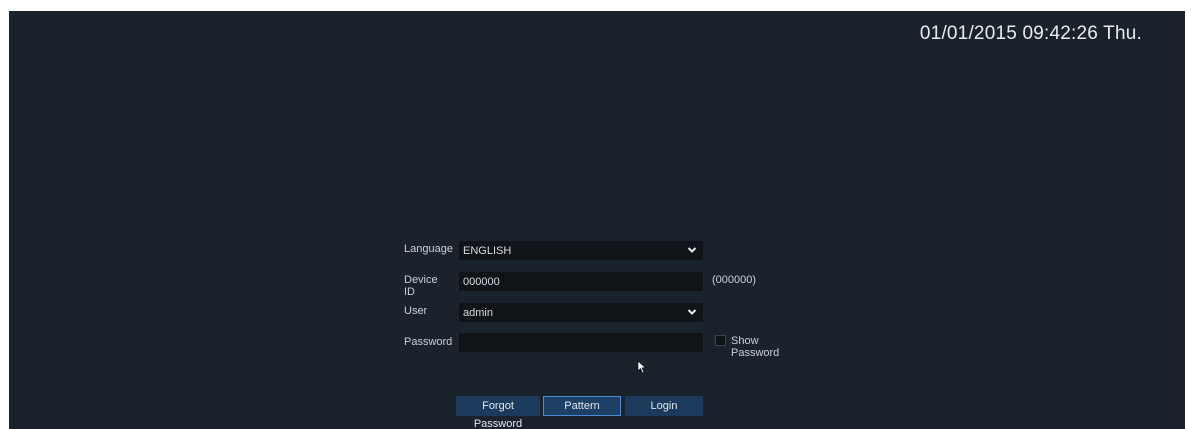 Image resolution: width=1192 pixels, height=429 pixels. What do you see at coordinates (734, 280) in the screenshot?
I see `device-id-hint: (000000)` at bounding box center [734, 280].